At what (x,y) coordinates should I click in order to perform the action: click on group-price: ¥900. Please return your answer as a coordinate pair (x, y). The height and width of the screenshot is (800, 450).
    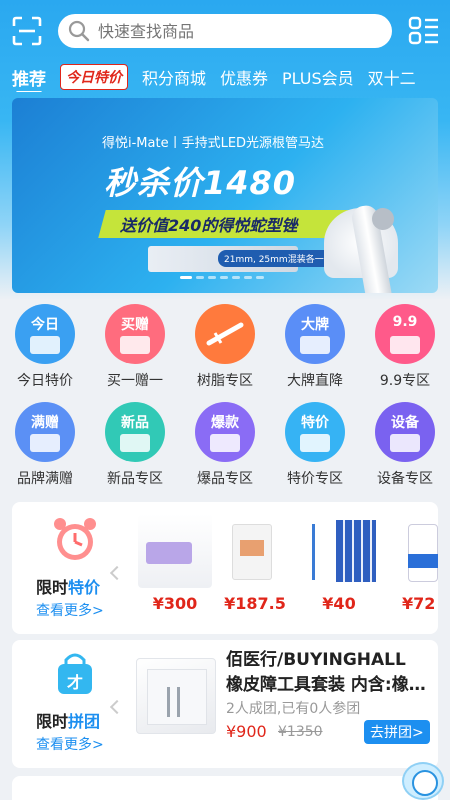
    Looking at the image, I should click on (246, 731).